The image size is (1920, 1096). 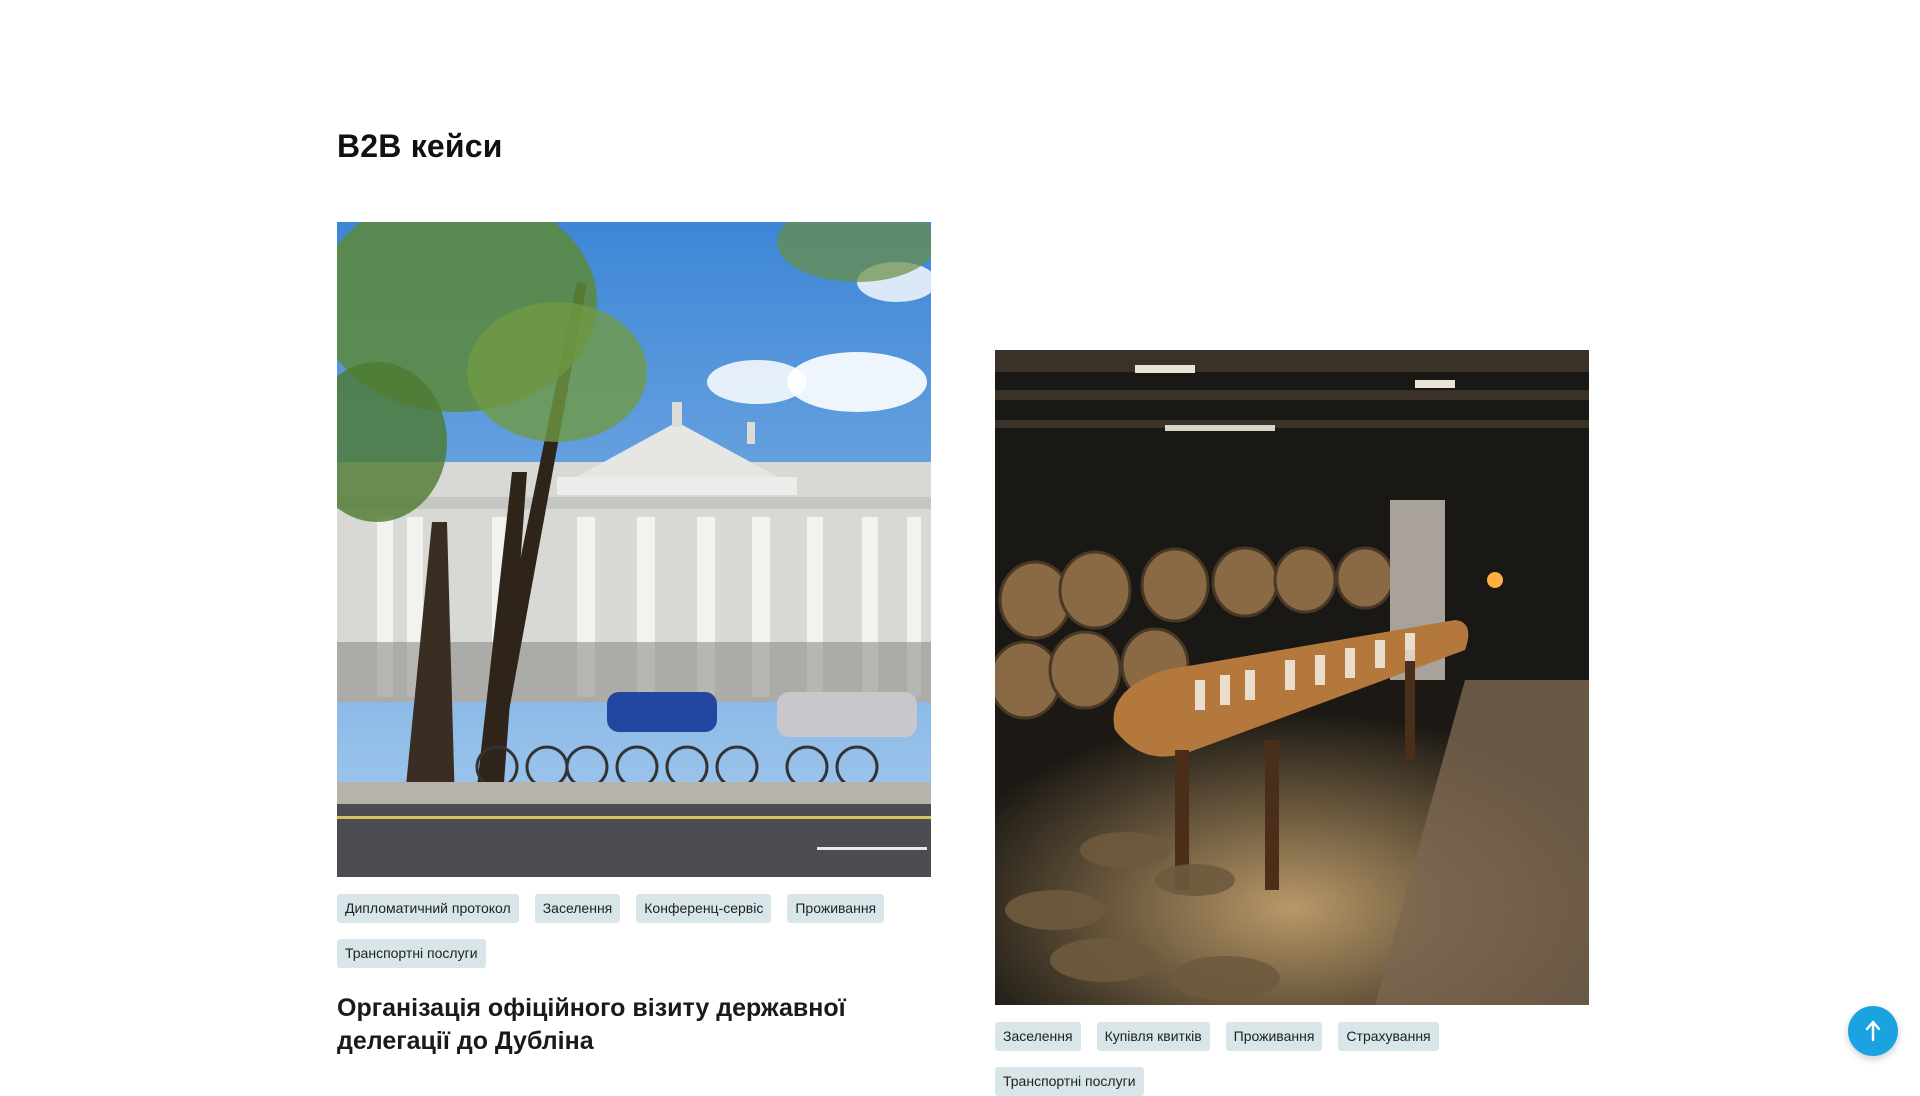 I want to click on tag-ticket-purchase: Купівля квитків, so click(x=1153, y=1036).